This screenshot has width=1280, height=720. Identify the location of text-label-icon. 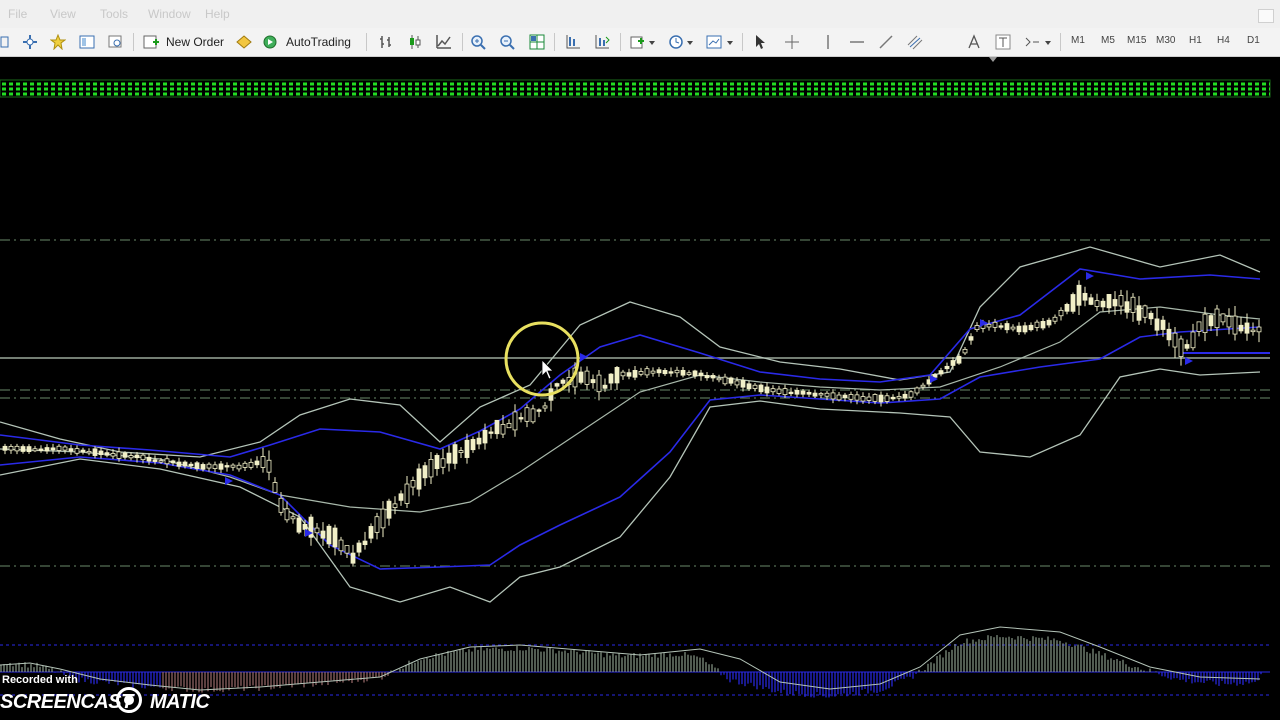
(1003, 42).